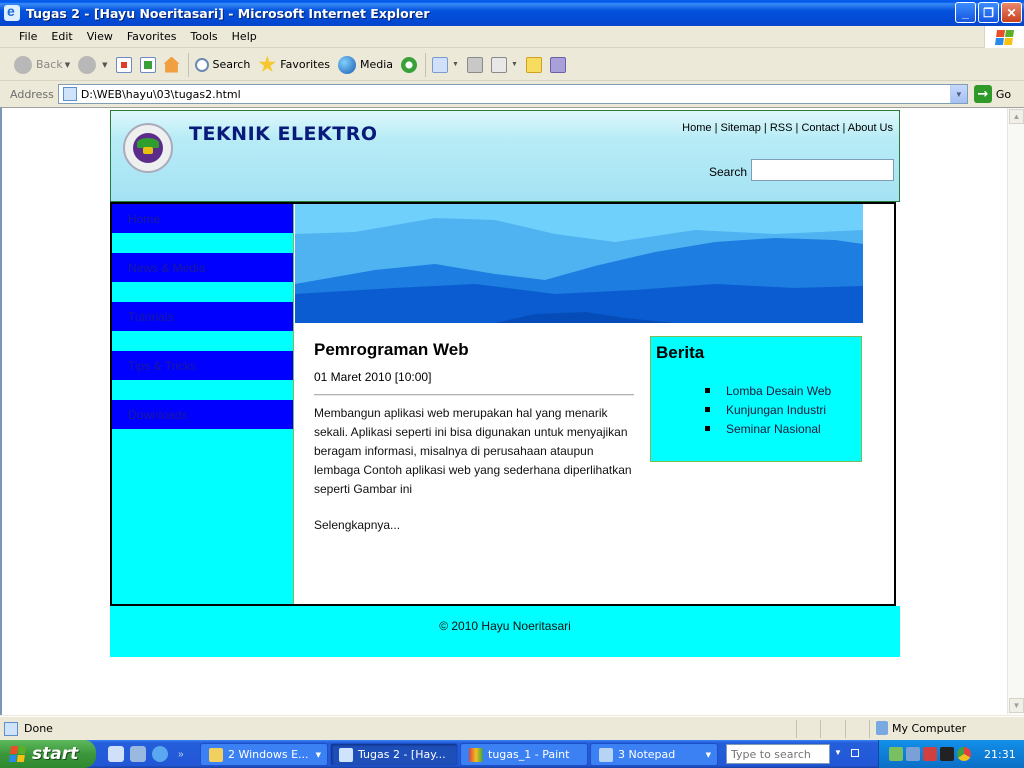  What do you see at coordinates (958, 94) in the screenshot?
I see `address-dropdown-icon: ▼` at bounding box center [958, 94].